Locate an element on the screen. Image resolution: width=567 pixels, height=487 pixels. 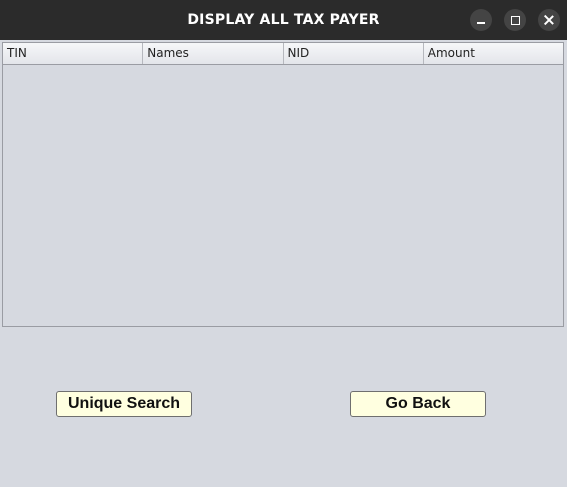
maximize-button is located at coordinates (515, 20).